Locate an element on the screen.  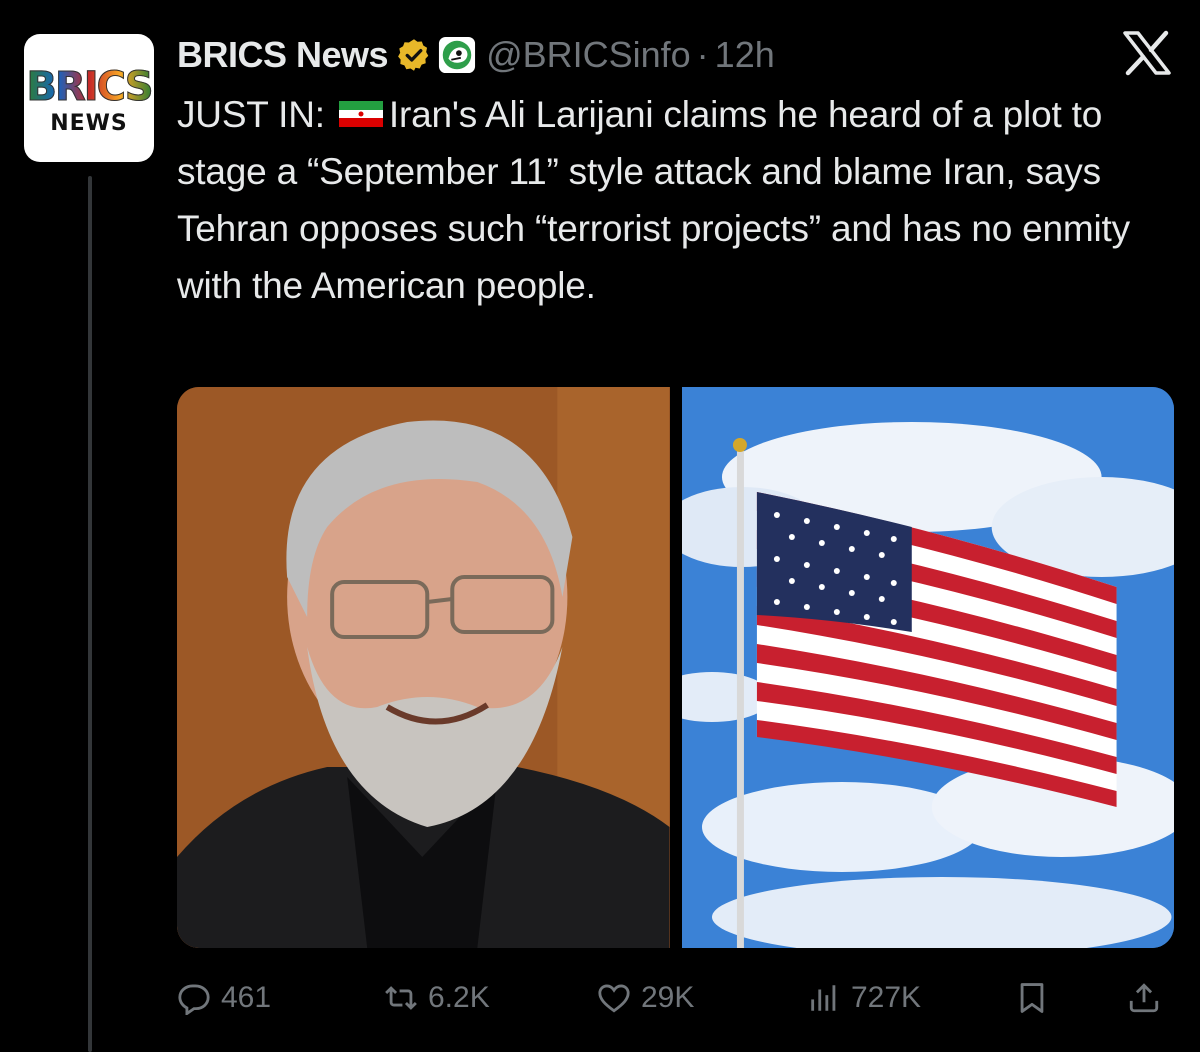
views-count: 727K is located at coordinates (886, 997).